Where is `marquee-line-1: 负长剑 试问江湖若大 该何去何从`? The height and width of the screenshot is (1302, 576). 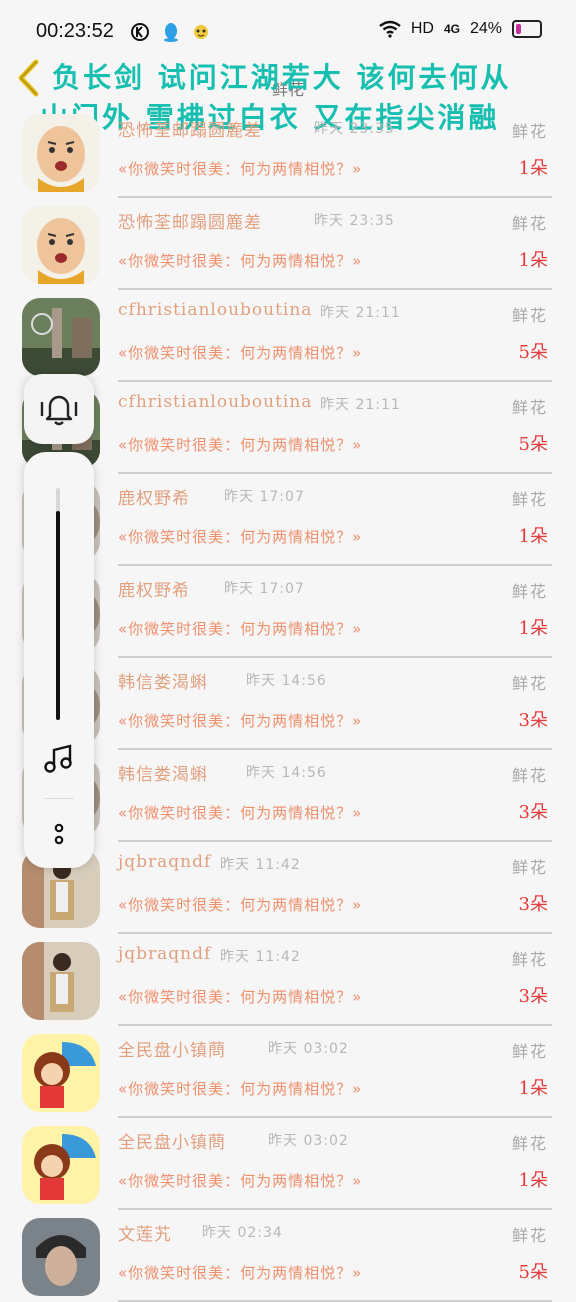 marquee-line-1: 负长剑 试问江湖若大 该何去何从 is located at coordinates (282, 77).